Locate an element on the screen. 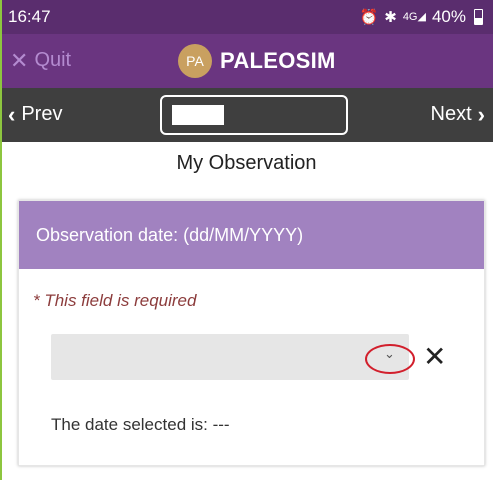 This screenshot has height=480, width=493. status-time: 16:47 is located at coordinates (29, 16).